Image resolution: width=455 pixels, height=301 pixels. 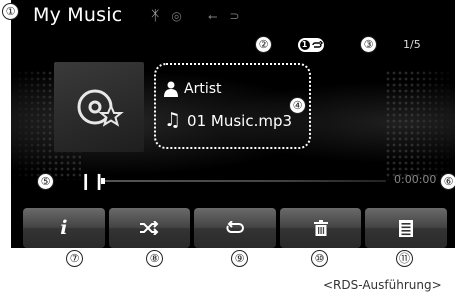 I want to click on status-icons: ᛡ ◎ ⭠ ⊃, so click(x=195, y=16).